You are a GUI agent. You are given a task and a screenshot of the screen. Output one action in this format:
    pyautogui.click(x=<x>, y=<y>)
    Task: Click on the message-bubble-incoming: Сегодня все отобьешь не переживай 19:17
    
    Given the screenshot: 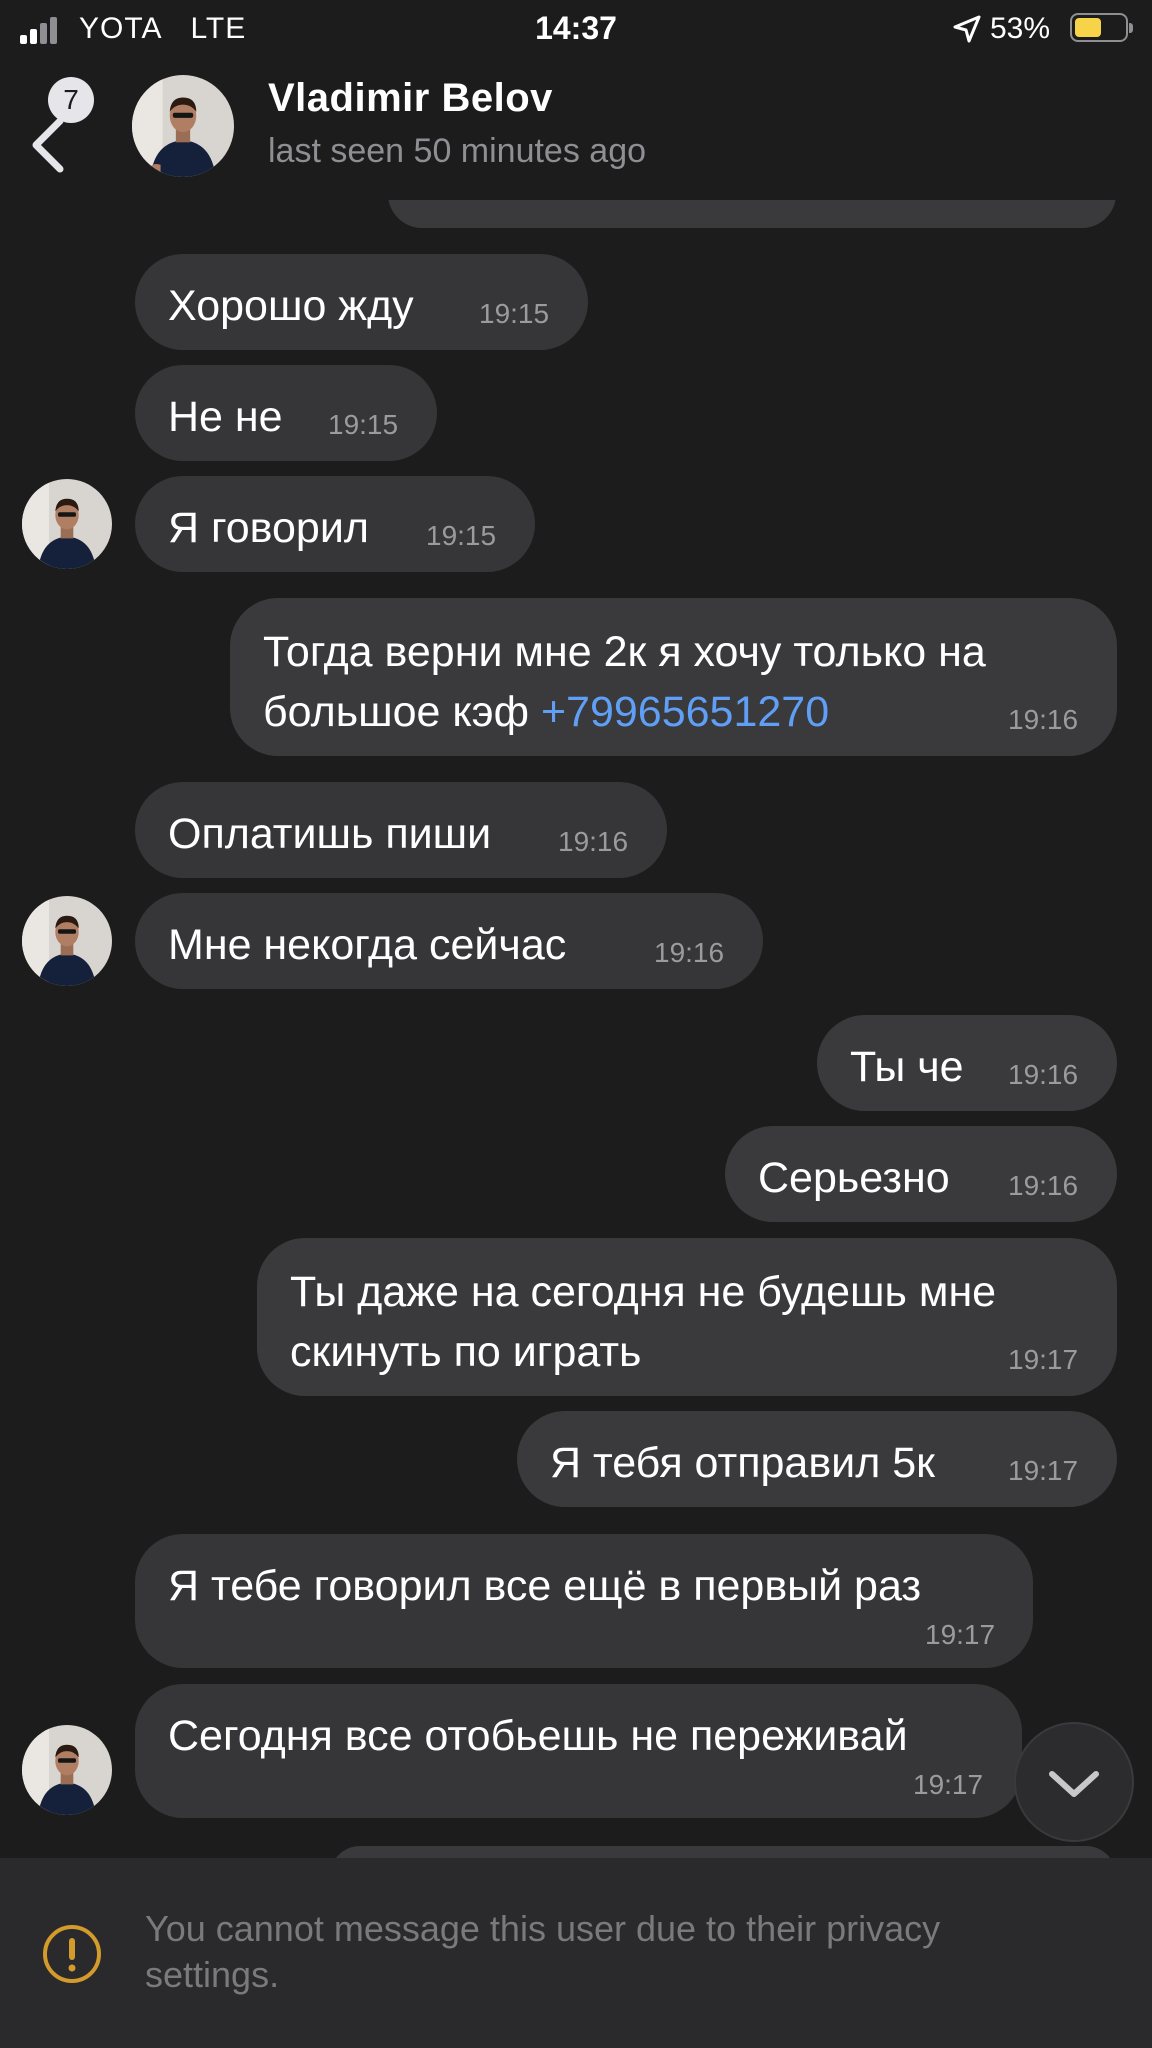 What is the action you would take?
    pyautogui.click(x=578, y=1751)
    